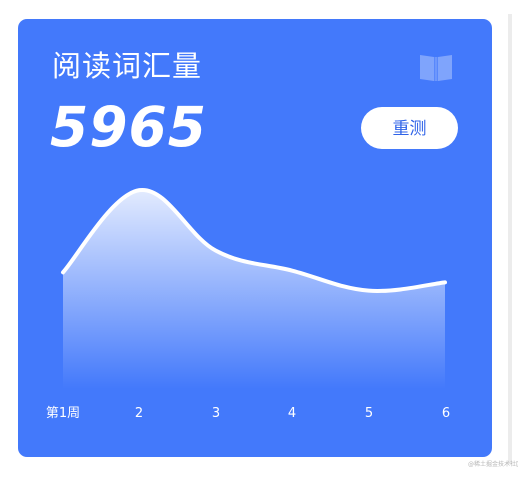  I want to click on watermark: @稀土掘金技术社区, so click(493, 464).